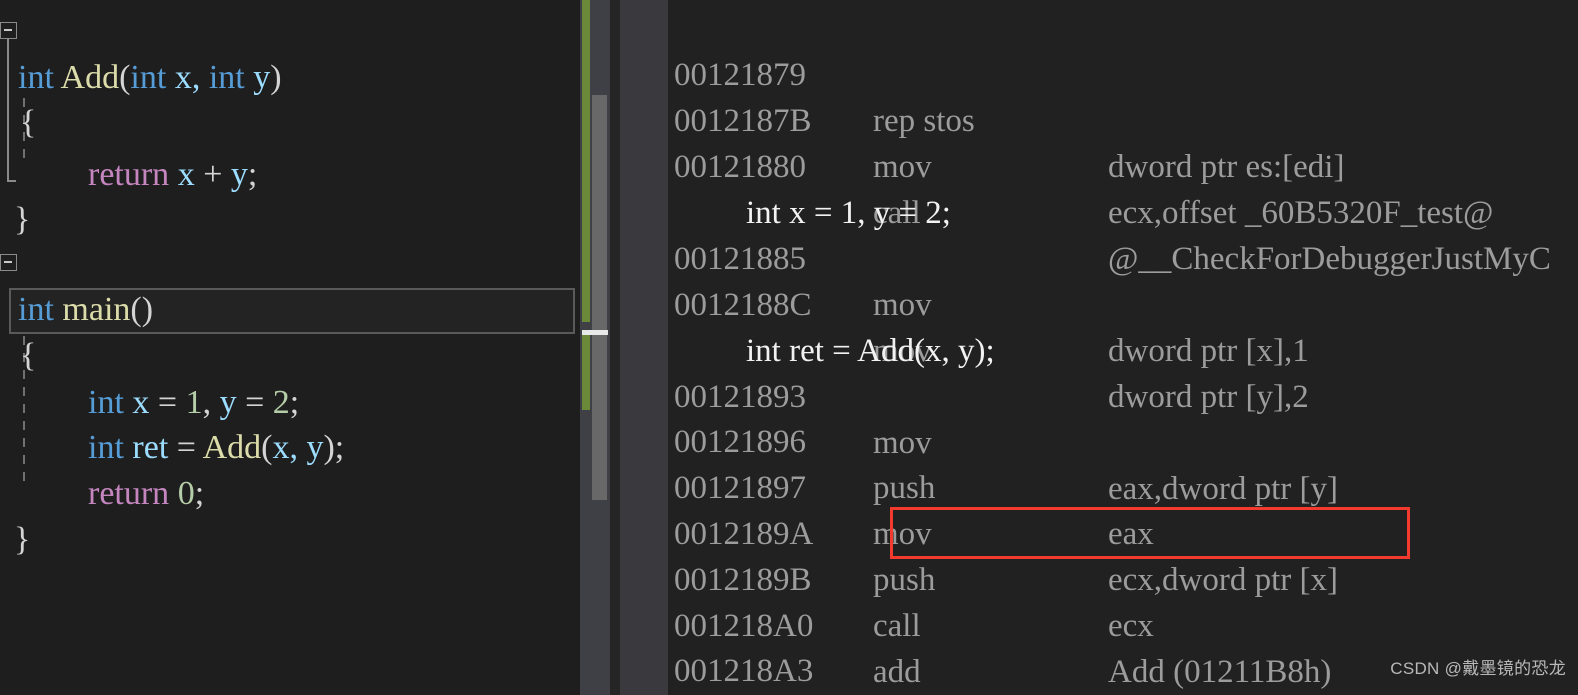 This screenshot has height=695, width=1578. I want to click on code-line: {, so click(25, 98).